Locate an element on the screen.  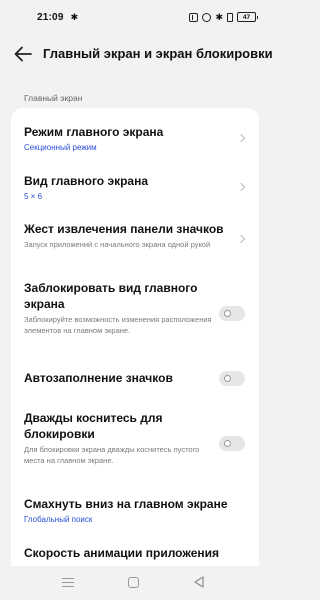
app-bar: Главный экран и экран блокировки is located at coordinates (136, 54).